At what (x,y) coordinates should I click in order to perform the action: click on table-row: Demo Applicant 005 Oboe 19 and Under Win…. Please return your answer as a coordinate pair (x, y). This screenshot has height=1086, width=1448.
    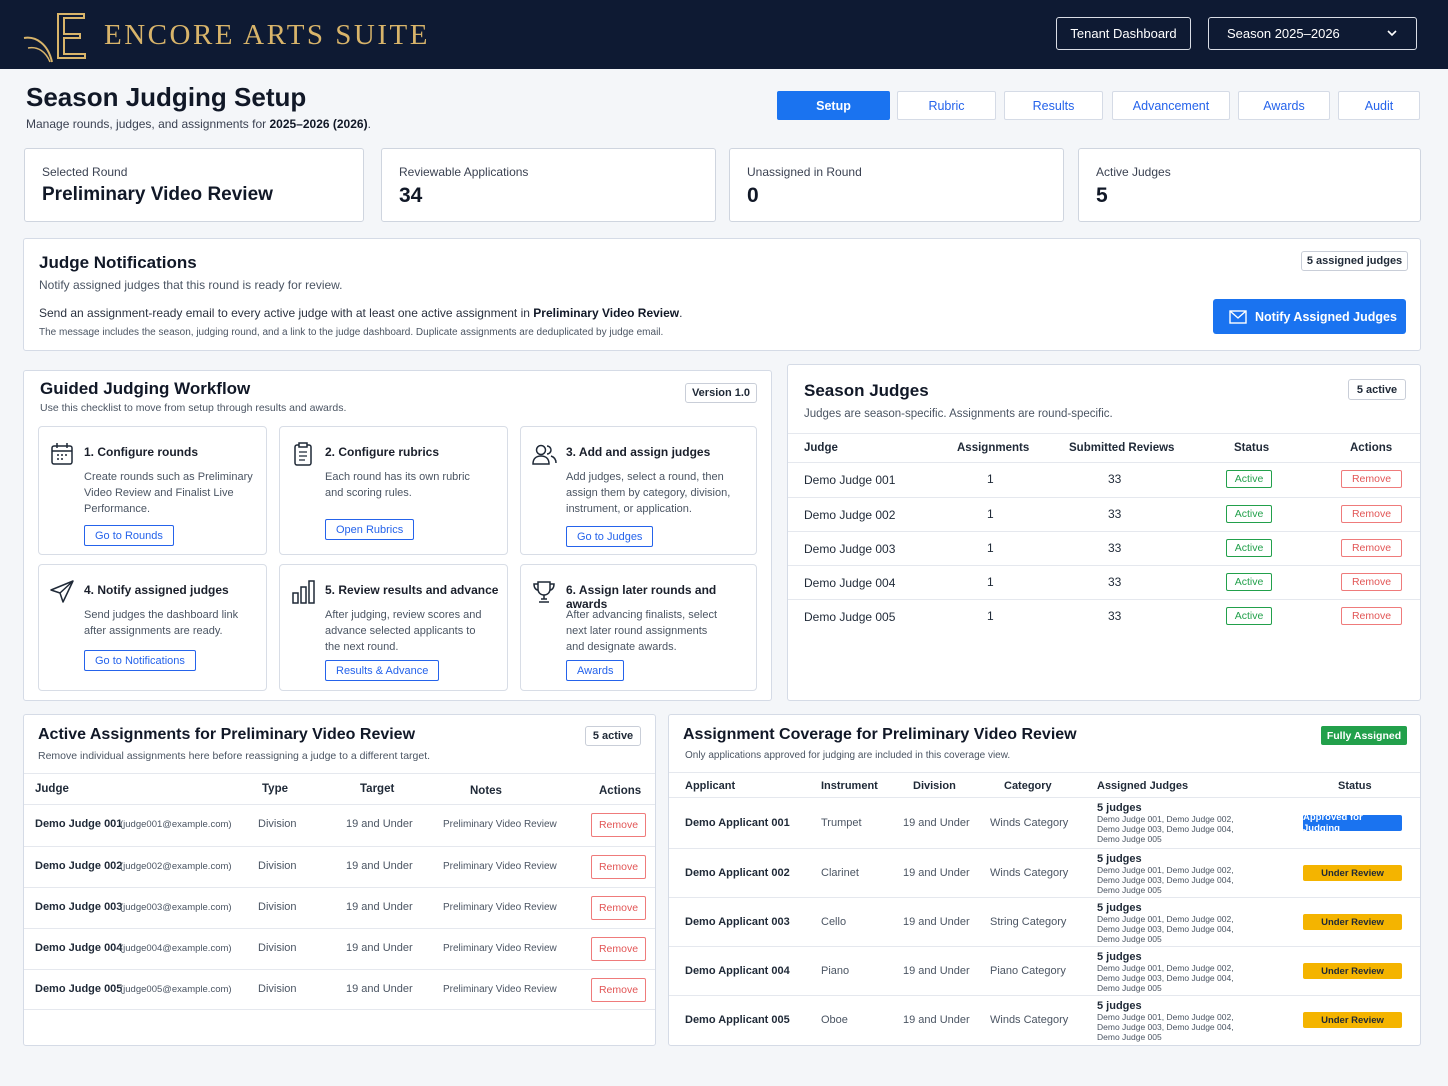
    Looking at the image, I should click on (1044, 1019).